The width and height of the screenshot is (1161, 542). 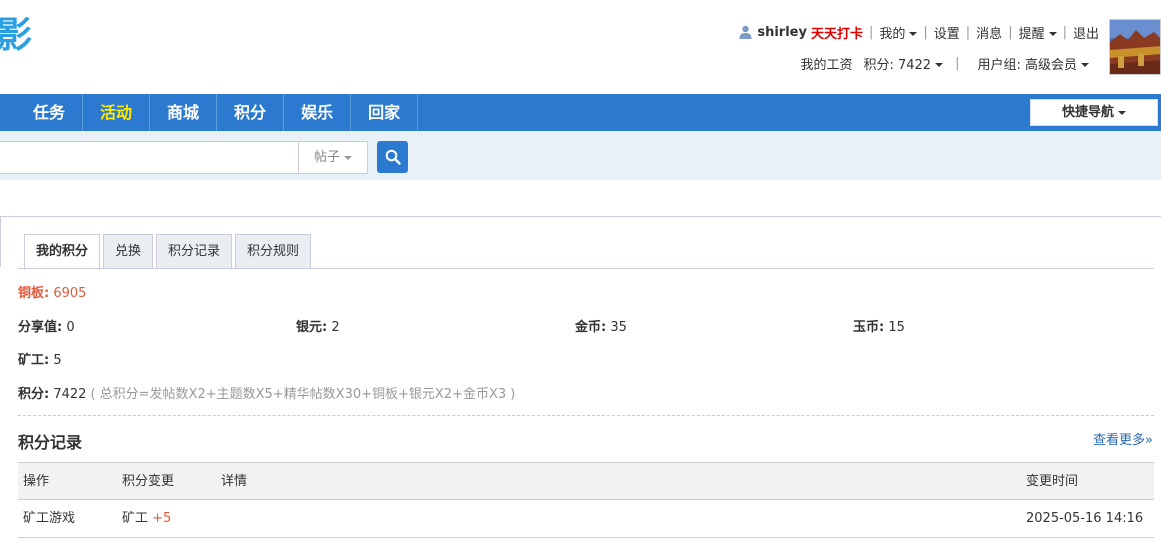 I want to click on nav-item-points: 积分, so click(x=249, y=112).